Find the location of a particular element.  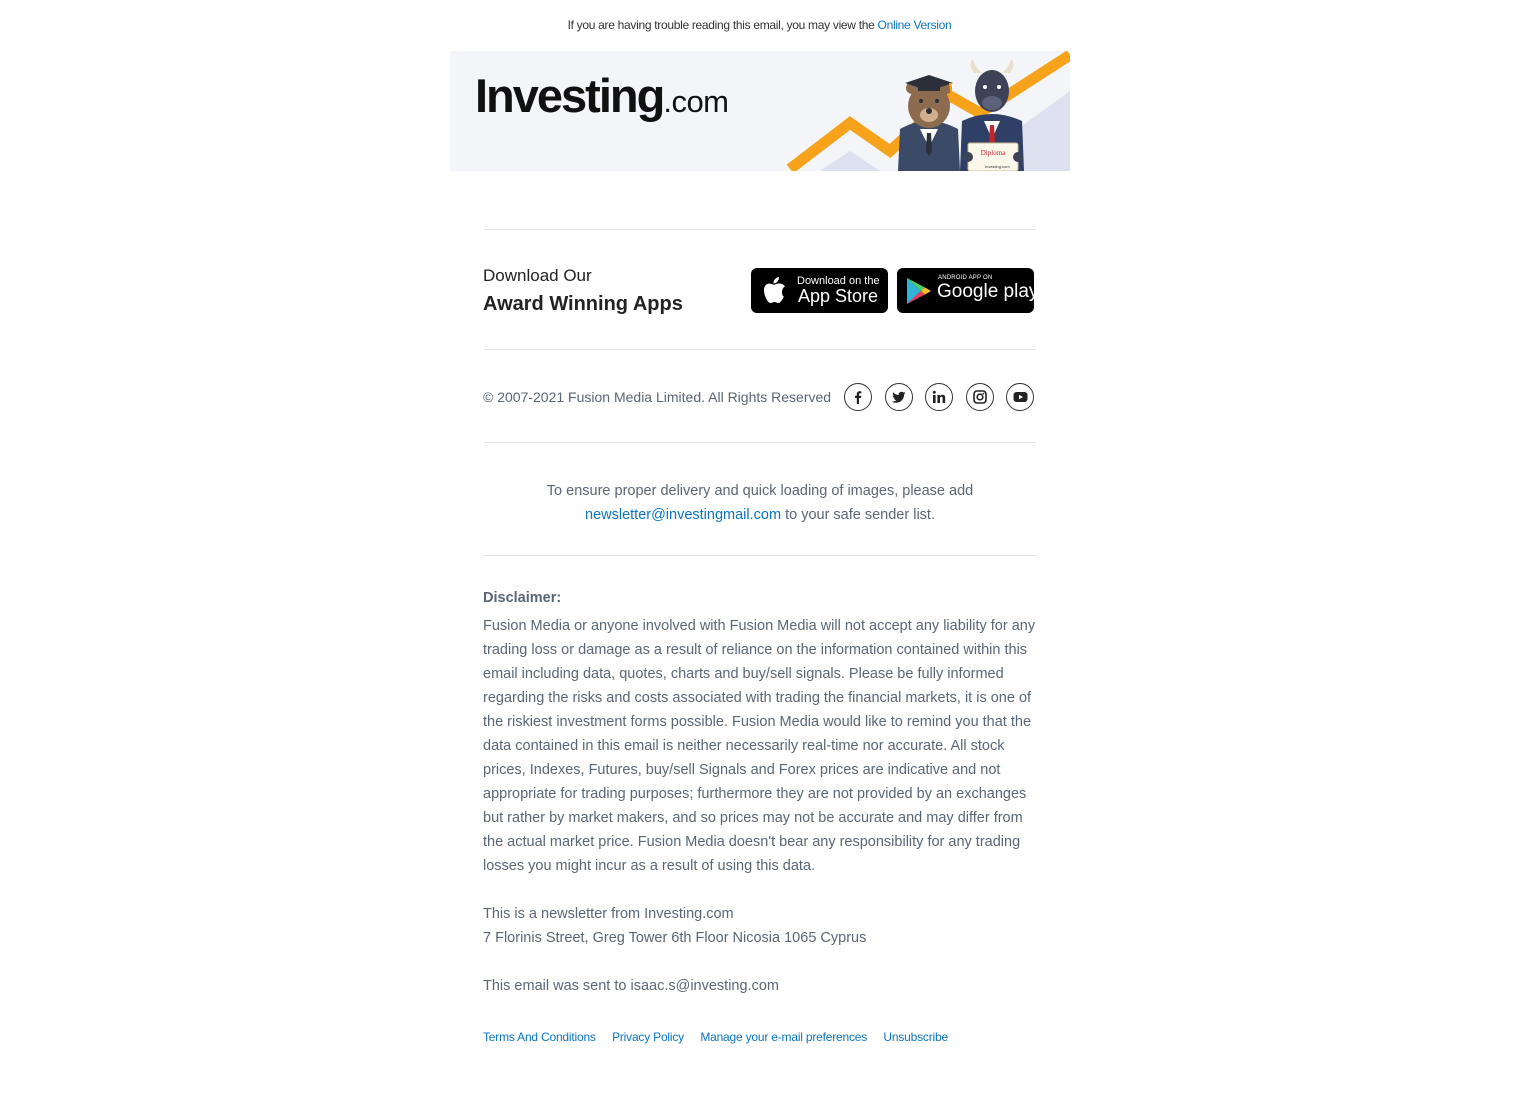

email-preferences-link: Manage your e-mail preferences is located at coordinates (783, 1037).